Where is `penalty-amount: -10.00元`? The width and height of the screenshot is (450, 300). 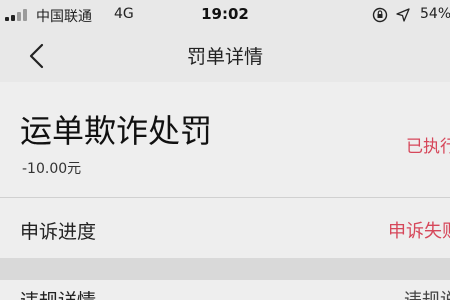
penalty-amount: -10.00元 is located at coordinates (52, 169).